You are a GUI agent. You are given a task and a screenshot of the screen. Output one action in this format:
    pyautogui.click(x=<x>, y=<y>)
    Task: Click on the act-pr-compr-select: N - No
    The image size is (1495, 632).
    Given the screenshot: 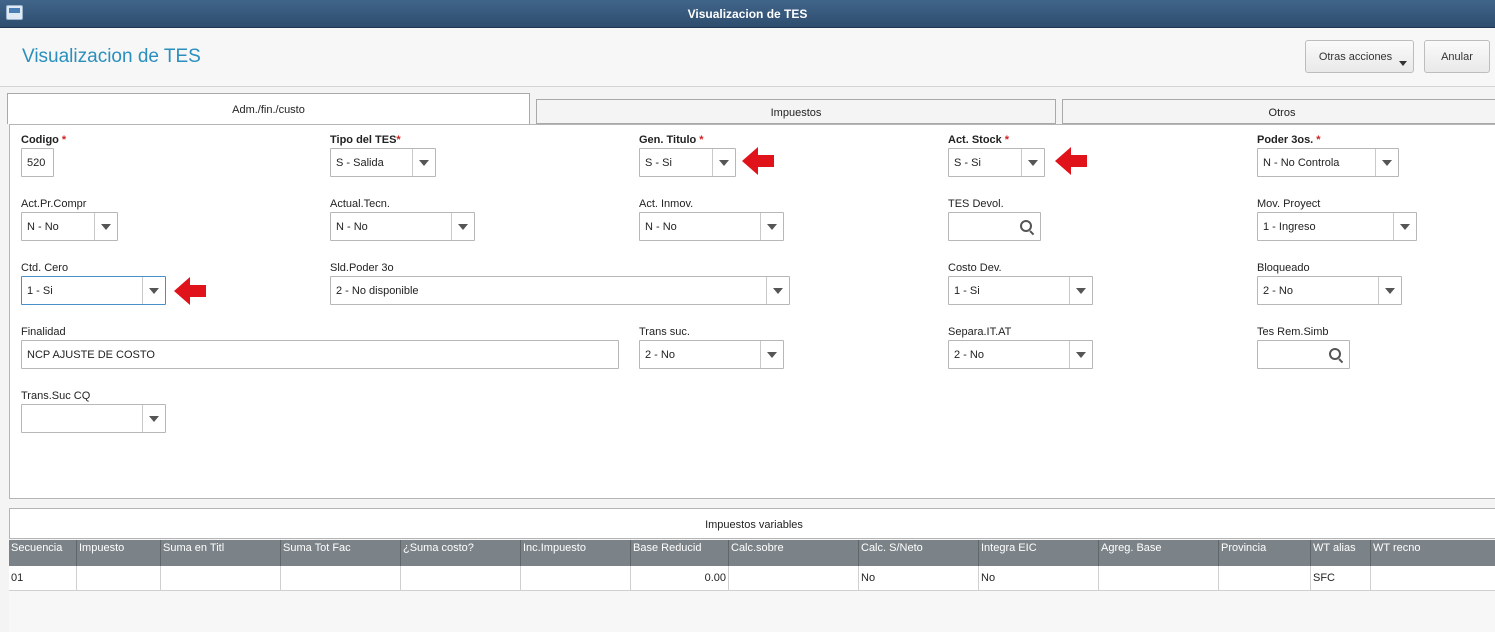 What is the action you would take?
    pyautogui.click(x=69, y=226)
    